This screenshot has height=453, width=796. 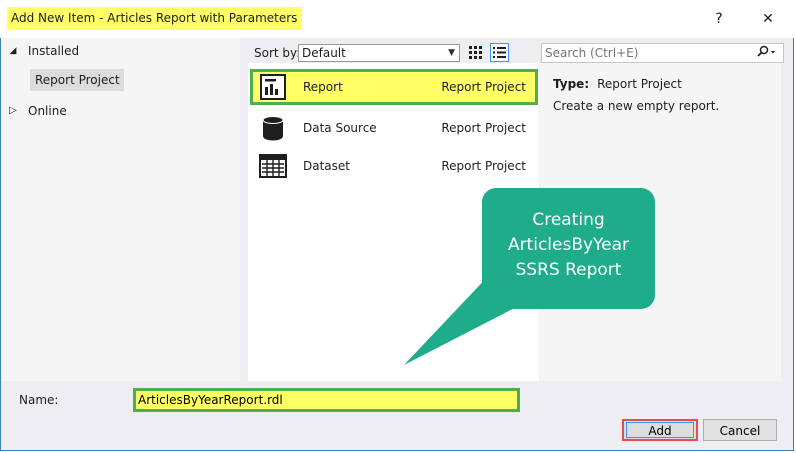 I want to click on list-view-icon, so click(x=499, y=52).